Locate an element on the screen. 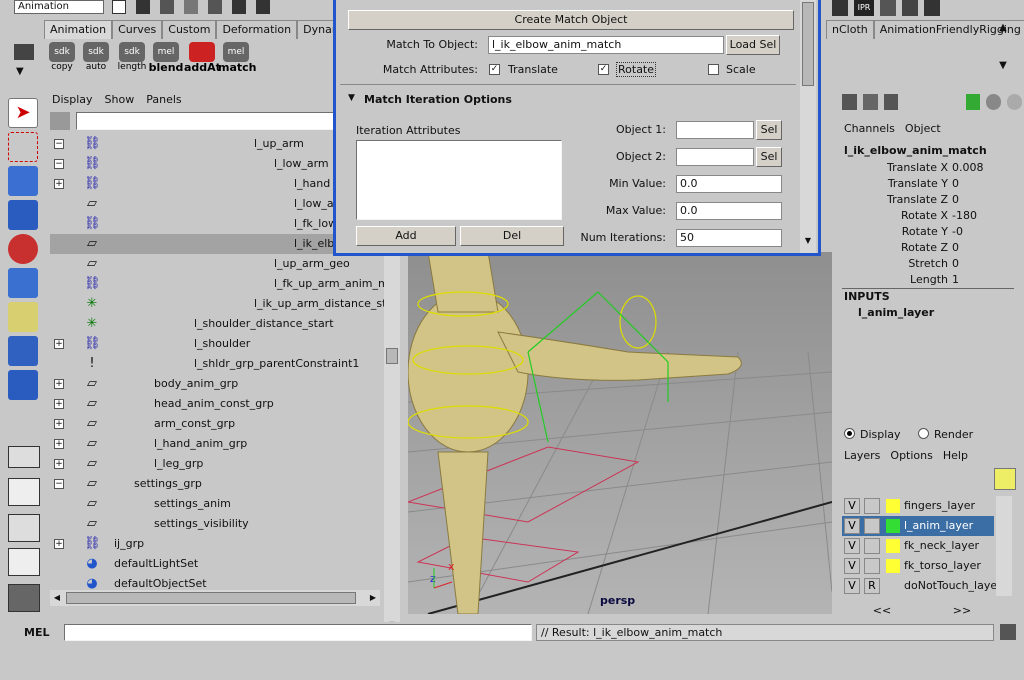 Image resolution: width=1024 pixels, height=680 pixels. table-row: ▱ l_up_arm_geo is located at coordinates (217, 264).